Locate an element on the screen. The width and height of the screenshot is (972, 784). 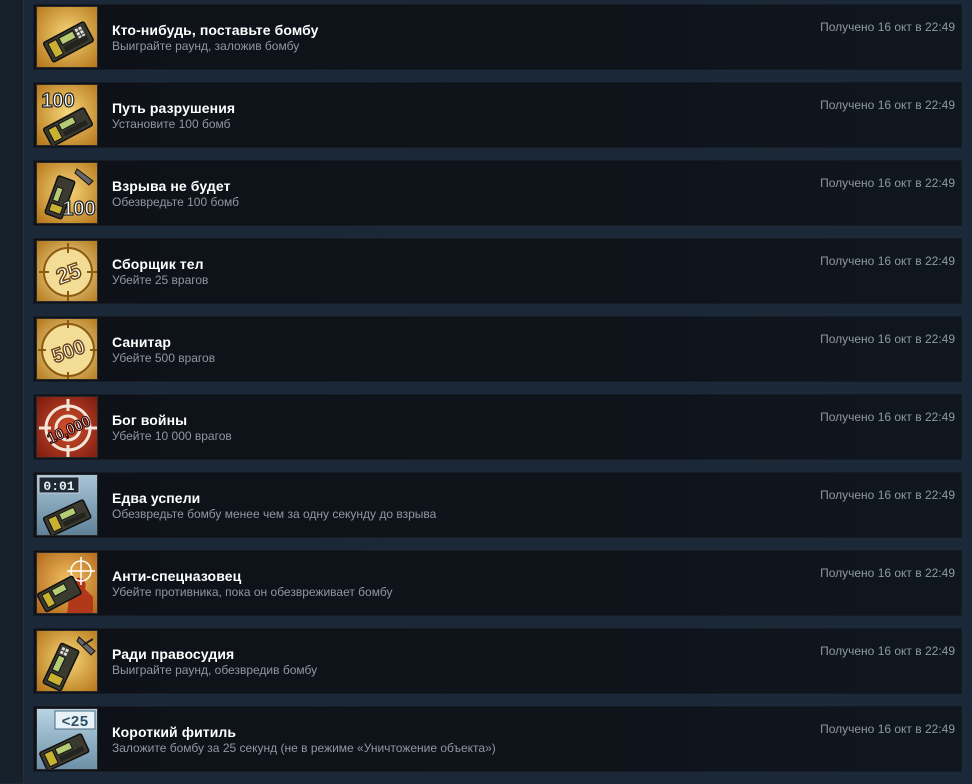
badge-label: 0:01 is located at coordinates (58, 486).